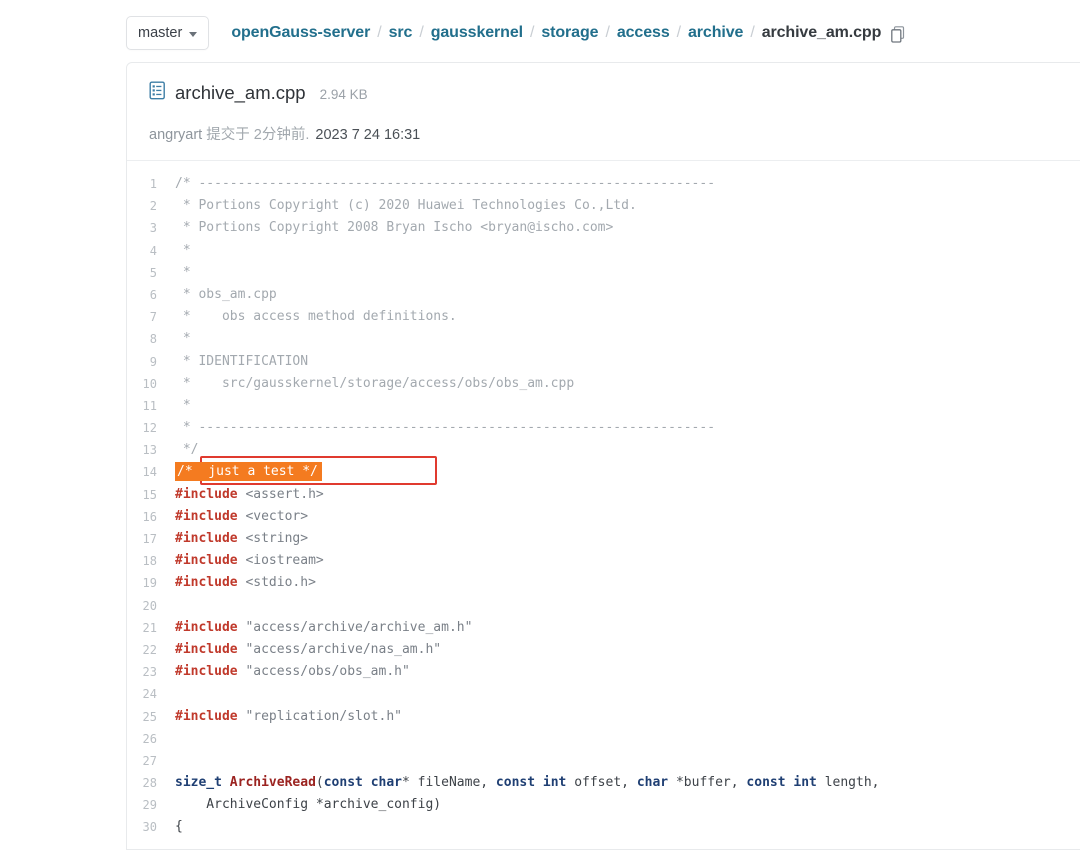 This screenshot has height=850, width=1080. Describe the element at coordinates (149, 805) in the screenshot. I see `line-number: 29` at that location.